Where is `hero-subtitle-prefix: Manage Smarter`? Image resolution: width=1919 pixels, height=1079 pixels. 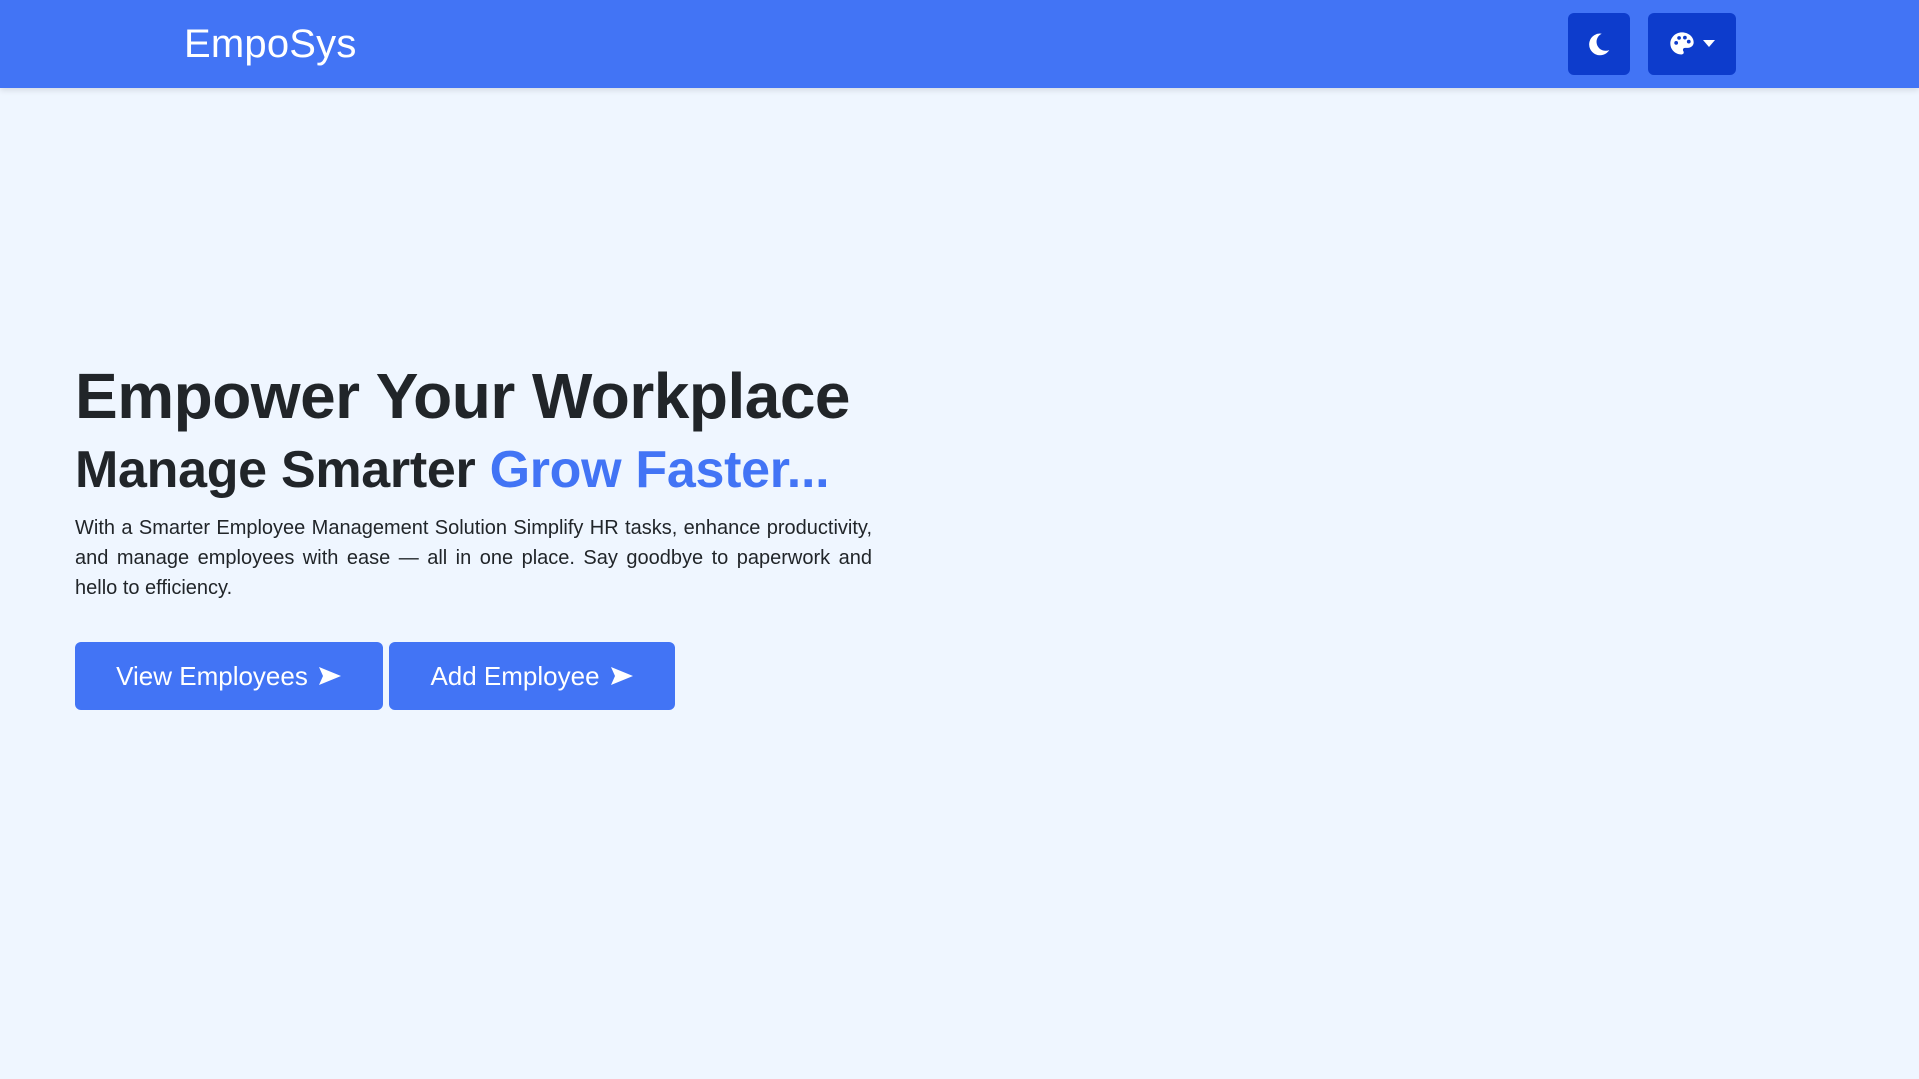
hero-subtitle-prefix: Manage Smarter is located at coordinates (282, 470).